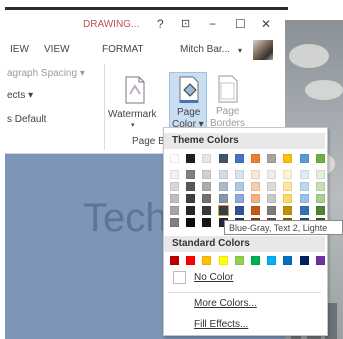  I want to click on effects-button: ects ▾, so click(20, 95).